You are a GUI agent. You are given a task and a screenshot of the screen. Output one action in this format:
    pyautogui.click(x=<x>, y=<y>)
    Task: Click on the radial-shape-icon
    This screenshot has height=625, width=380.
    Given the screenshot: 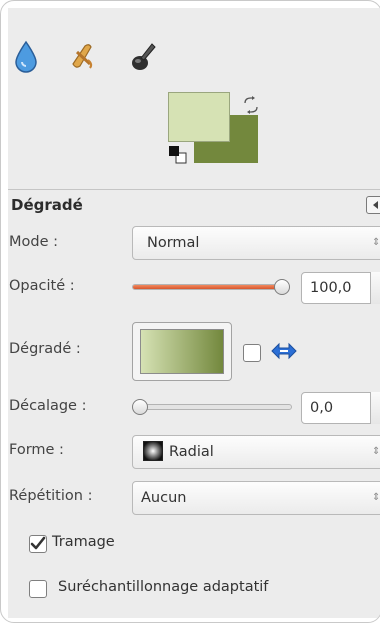 What is the action you would take?
    pyautogui.click(x=153, y=451)
    